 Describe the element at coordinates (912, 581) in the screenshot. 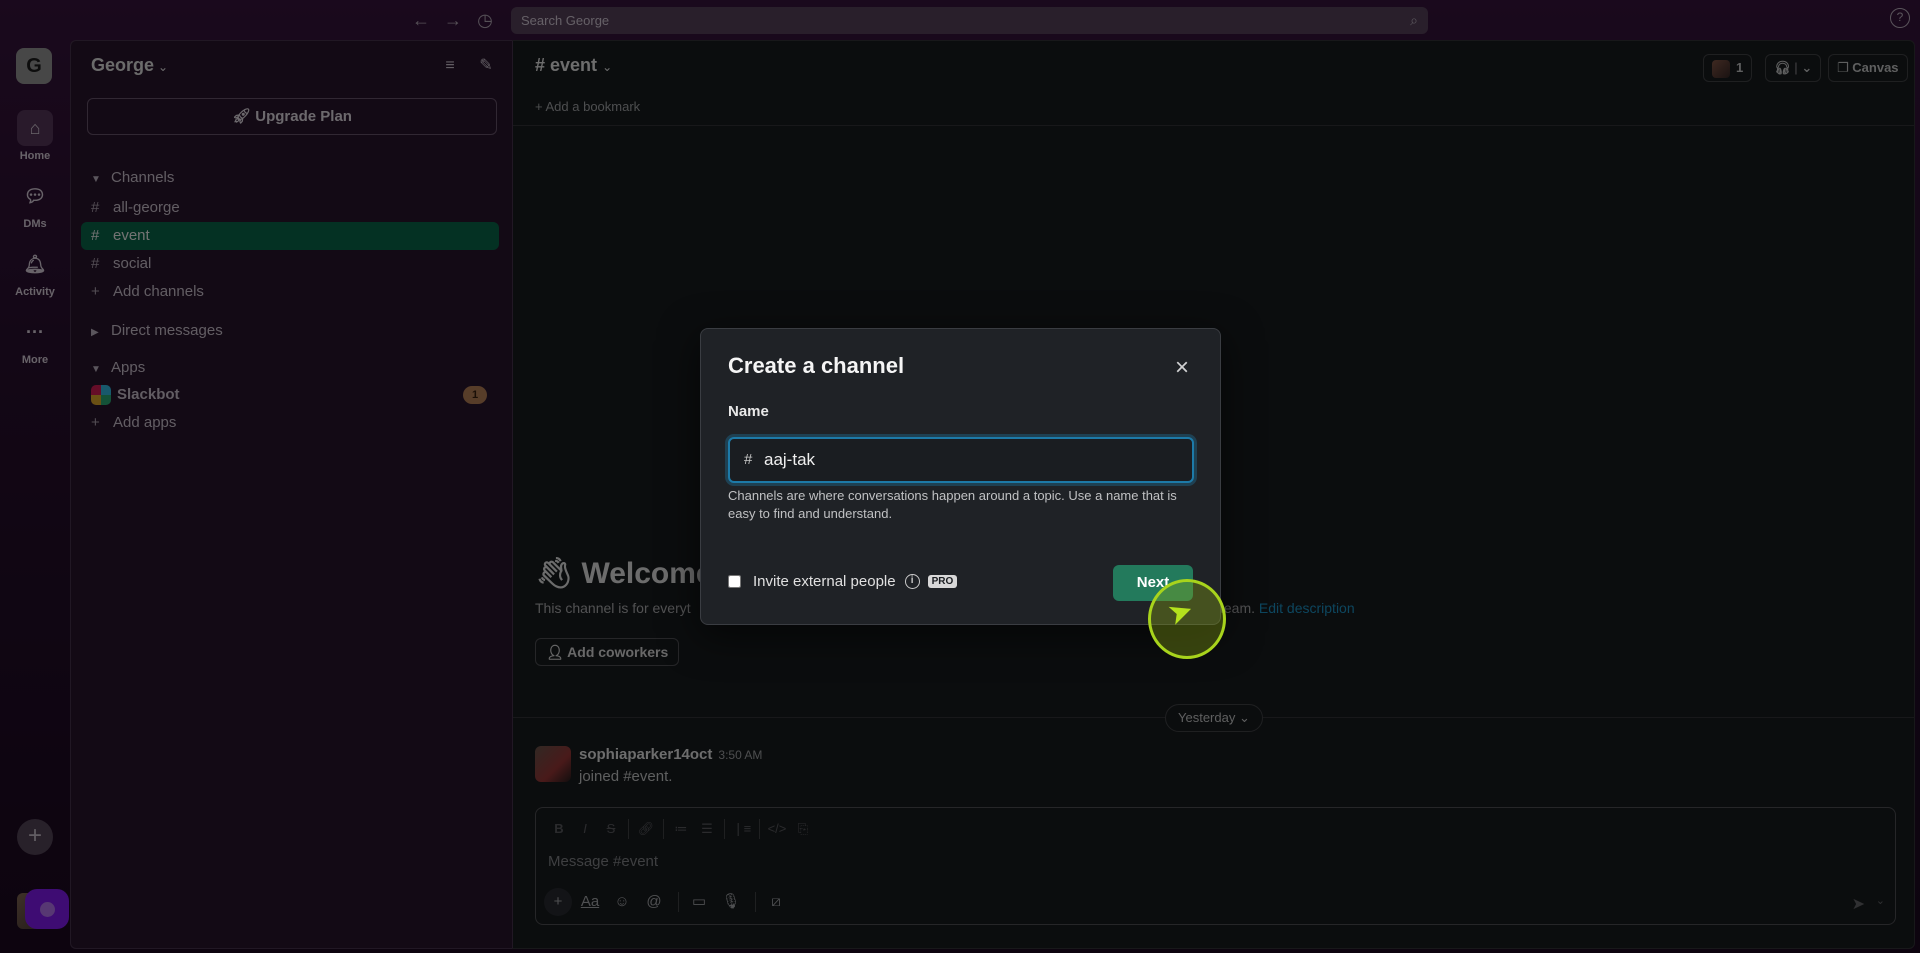

I see `info-icon: i` at that location.